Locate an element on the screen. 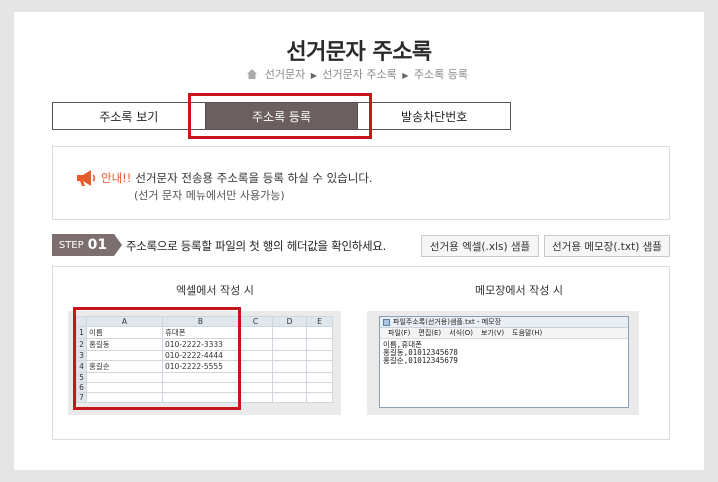 The image size is (718, 482). notice-warn: 안내!! is located at coordinates (116, 178).